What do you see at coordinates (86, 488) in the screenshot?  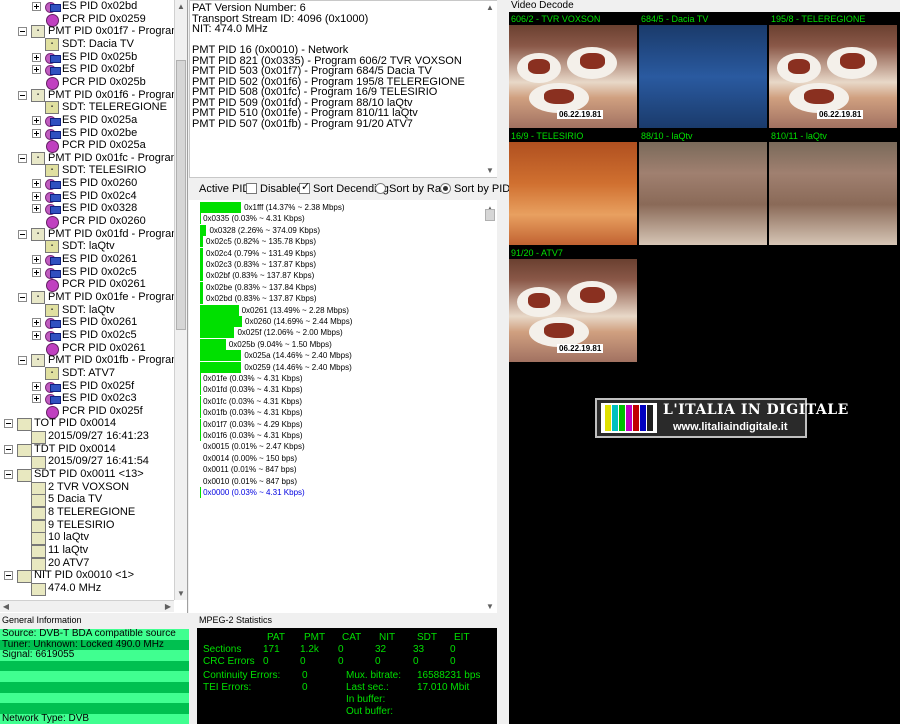 I see `tree-row: 2 TVR VOXSON` at bounding box center [86, 488].